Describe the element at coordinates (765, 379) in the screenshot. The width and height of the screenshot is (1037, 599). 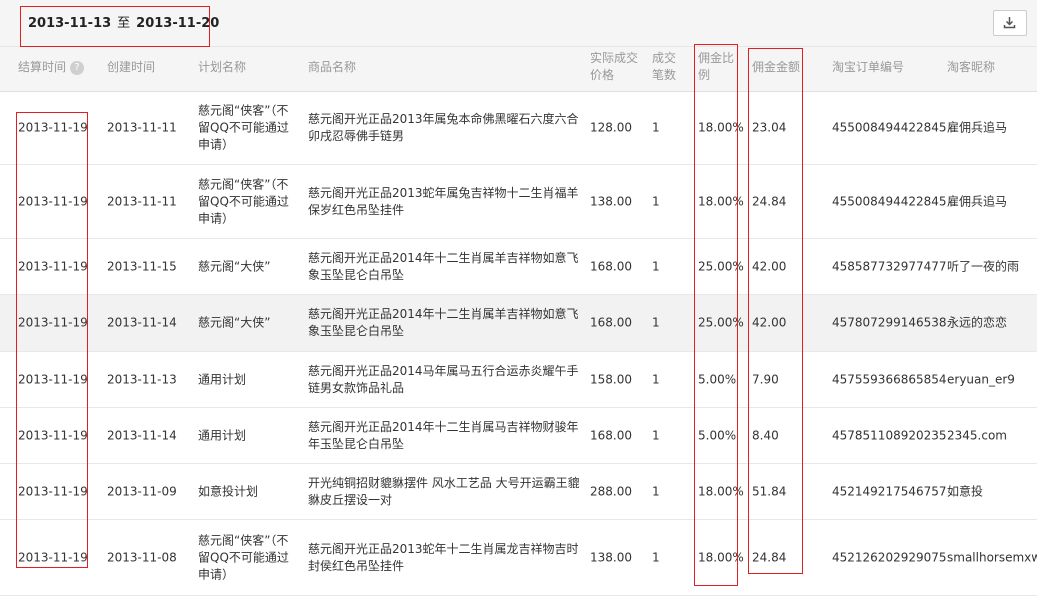
I see `cell-commission-amount: 7.90` at that location.